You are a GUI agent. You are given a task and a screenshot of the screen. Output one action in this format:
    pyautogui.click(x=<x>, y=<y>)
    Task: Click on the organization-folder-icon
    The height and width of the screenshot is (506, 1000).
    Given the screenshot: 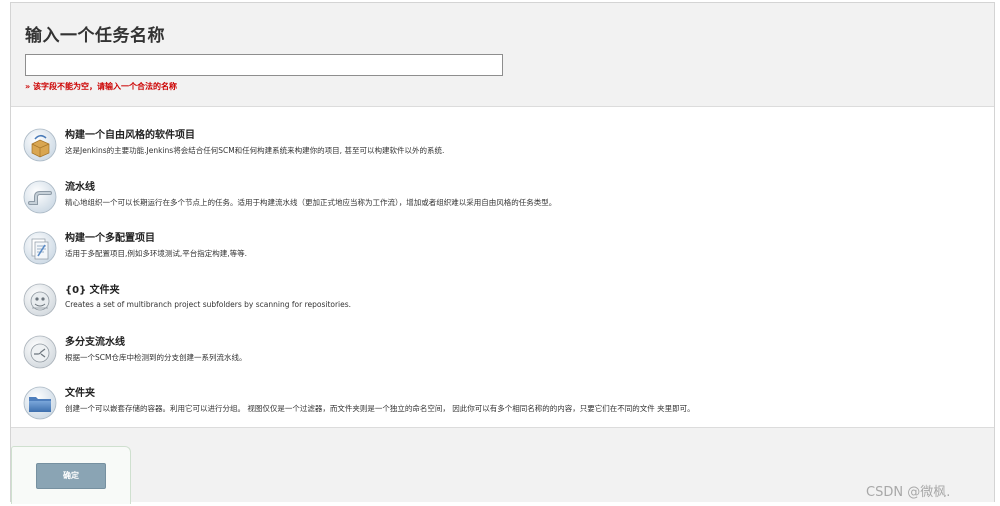 What is the action you would take?
    pyautogui.click(x=40, y=300)
    